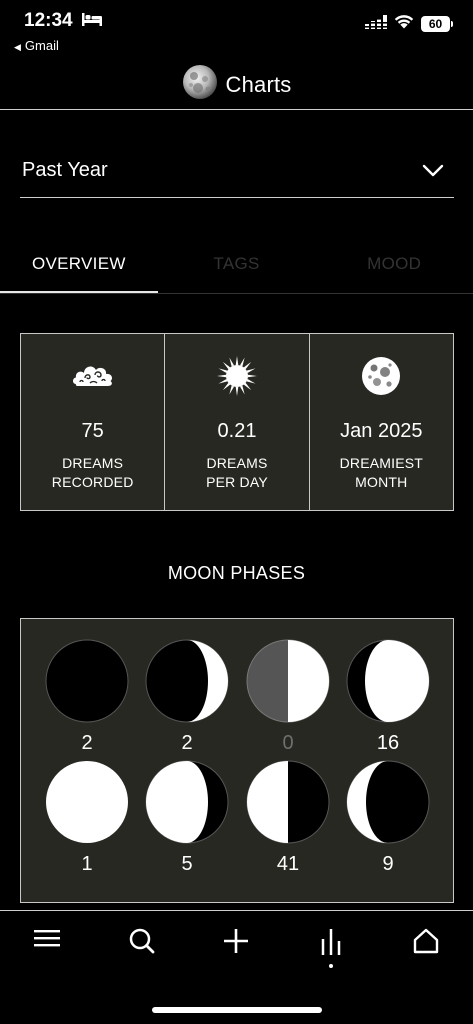 This screenshot has width=473, height=1024. I want to click on status-indicators: 60, so click(409, 24).